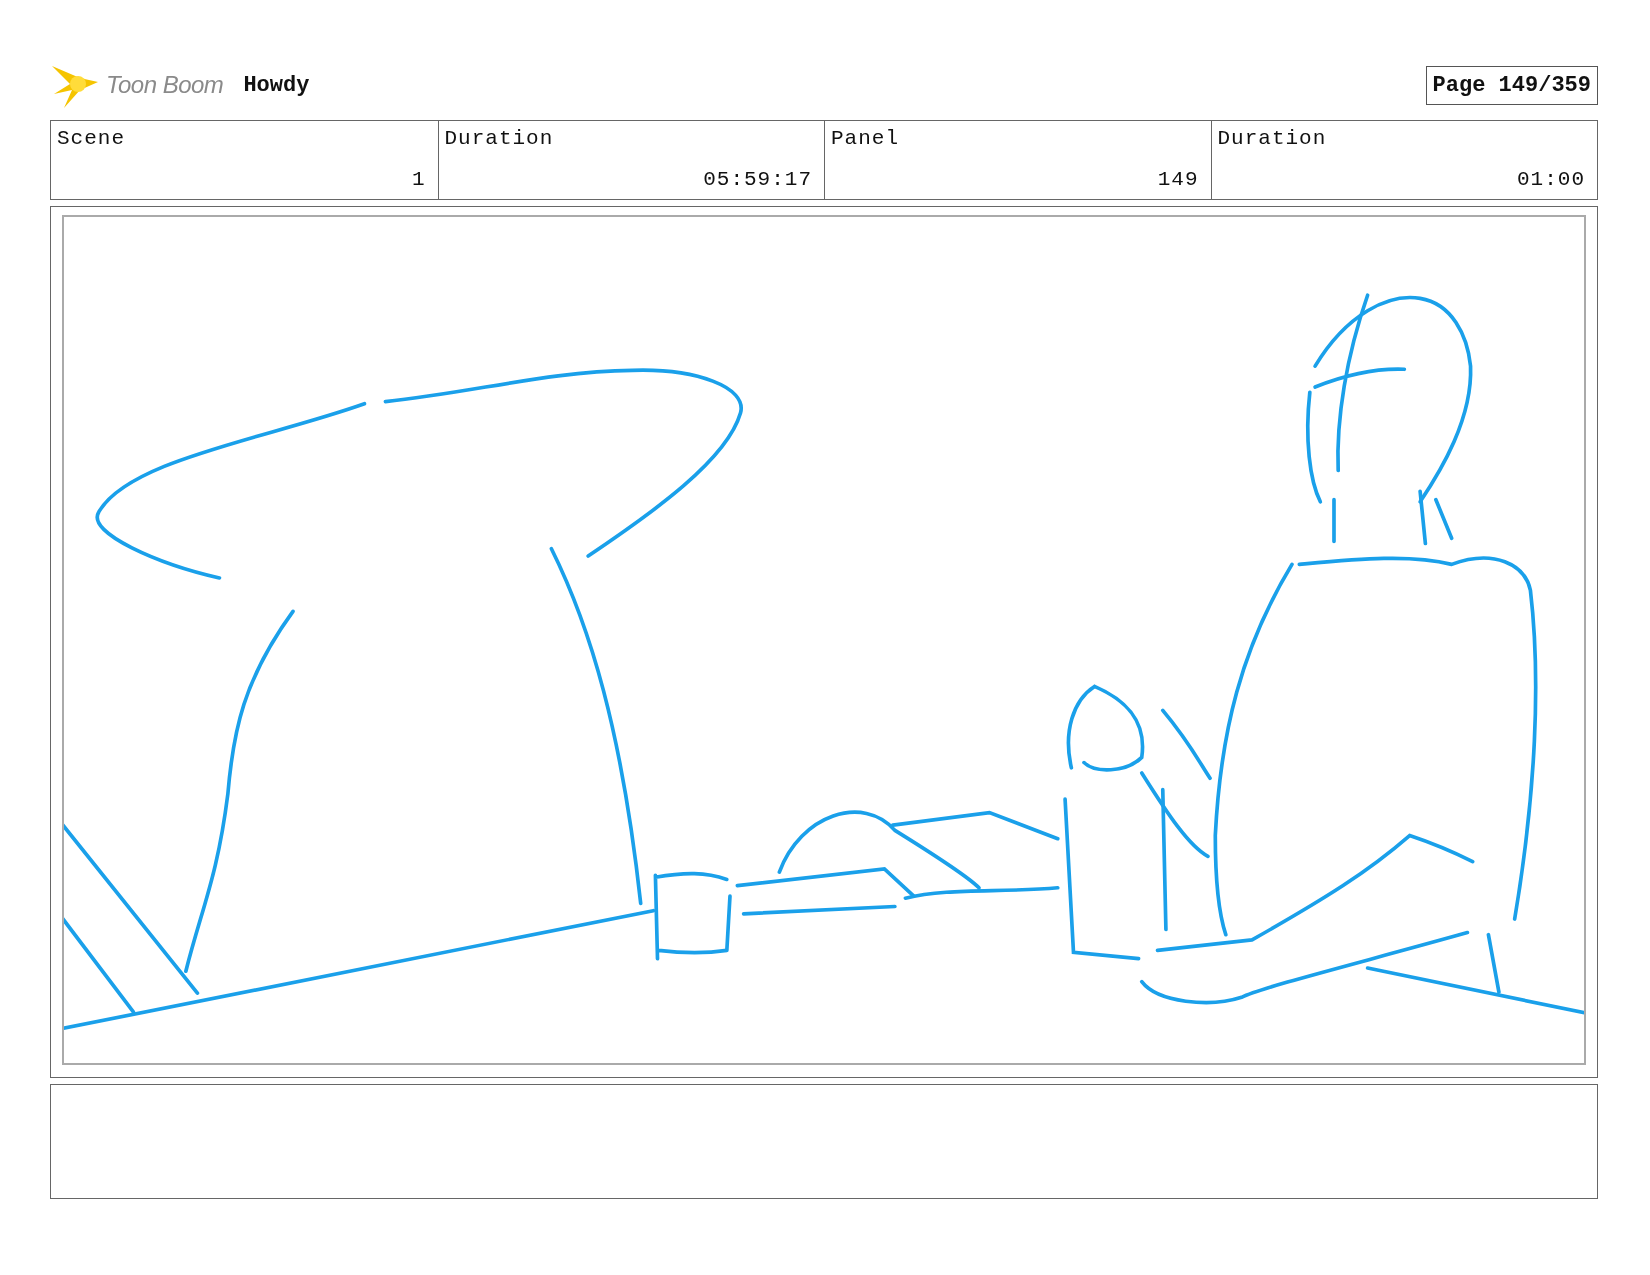 The image size is (1650, 1275). Describe the element at coordinates (757, 179) in the screenshot. I see `field-value: 05:59:17` at that location.